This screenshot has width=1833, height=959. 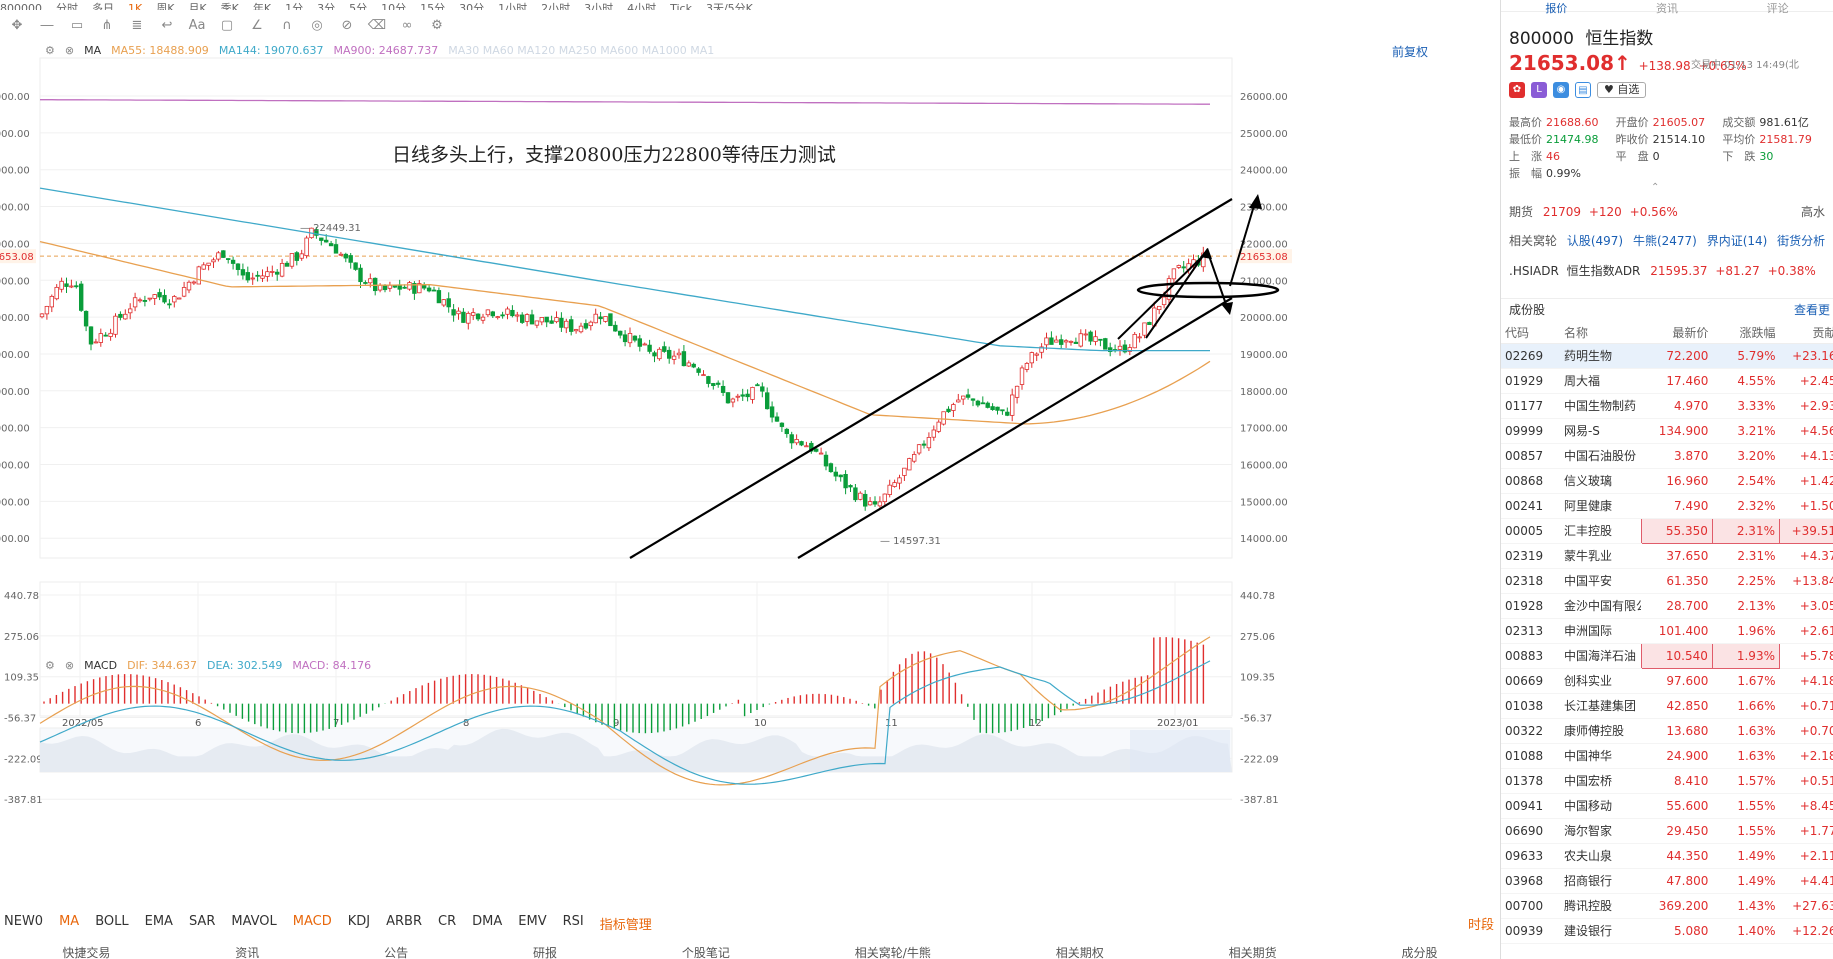 What do you see at coordinates (347, 25) in the screenshot?
I see `lock-tool-icon: ⊘` at bounding box center [347, 25].